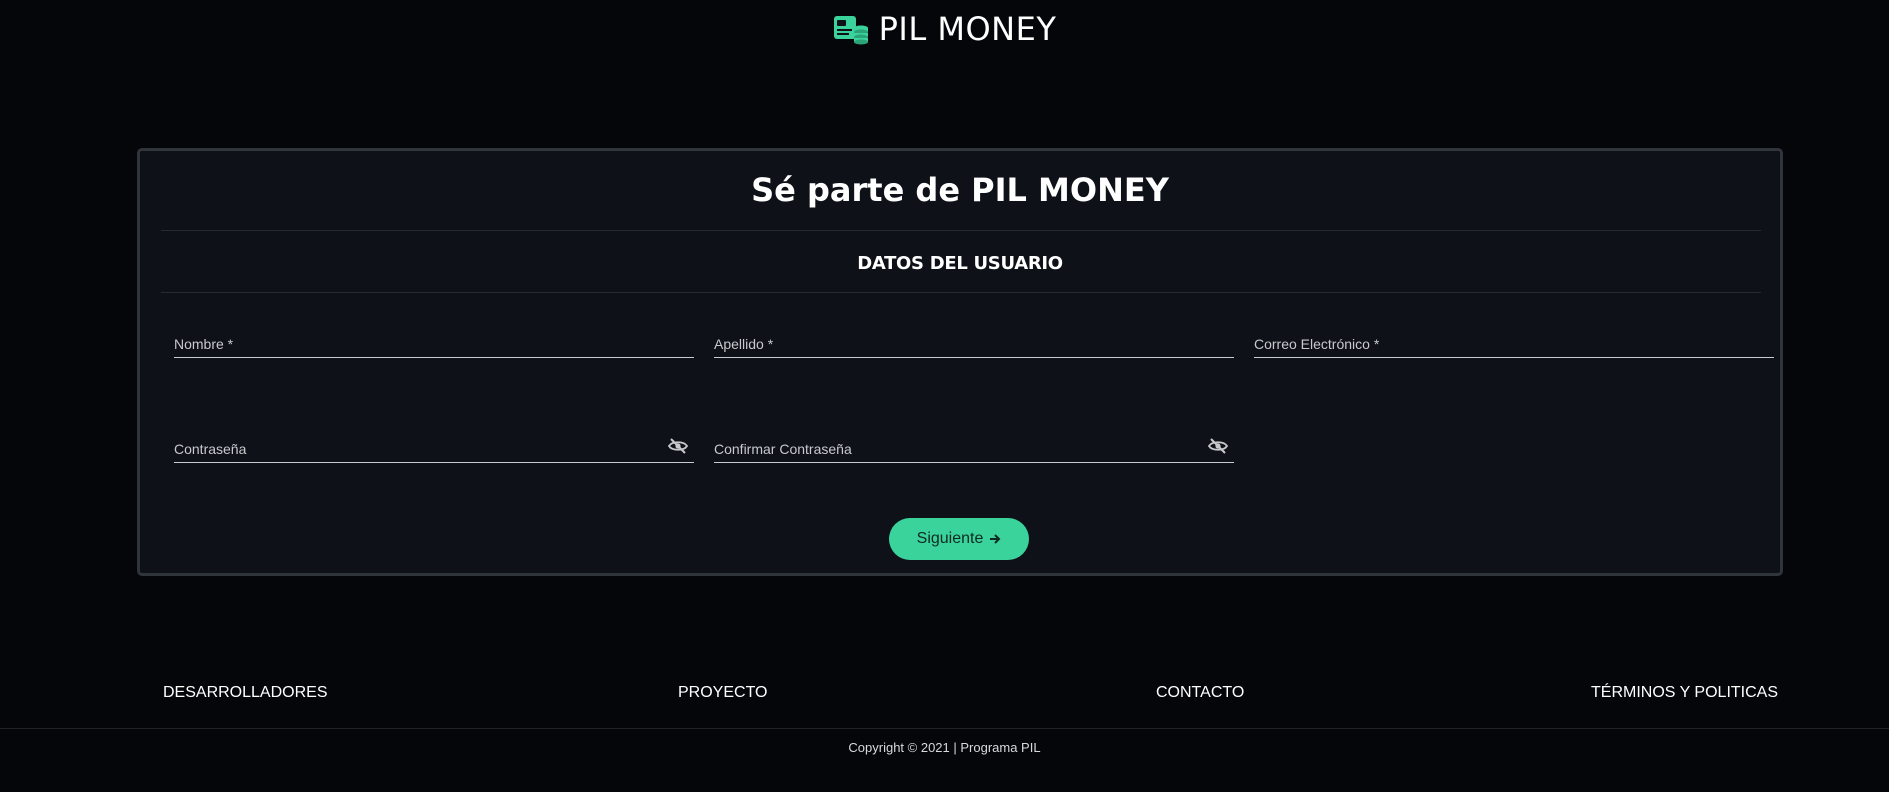 Image resolution: width=1889 pixels, height=792 pixels. I want to click on arrow-right-icon, so click(995, 539).